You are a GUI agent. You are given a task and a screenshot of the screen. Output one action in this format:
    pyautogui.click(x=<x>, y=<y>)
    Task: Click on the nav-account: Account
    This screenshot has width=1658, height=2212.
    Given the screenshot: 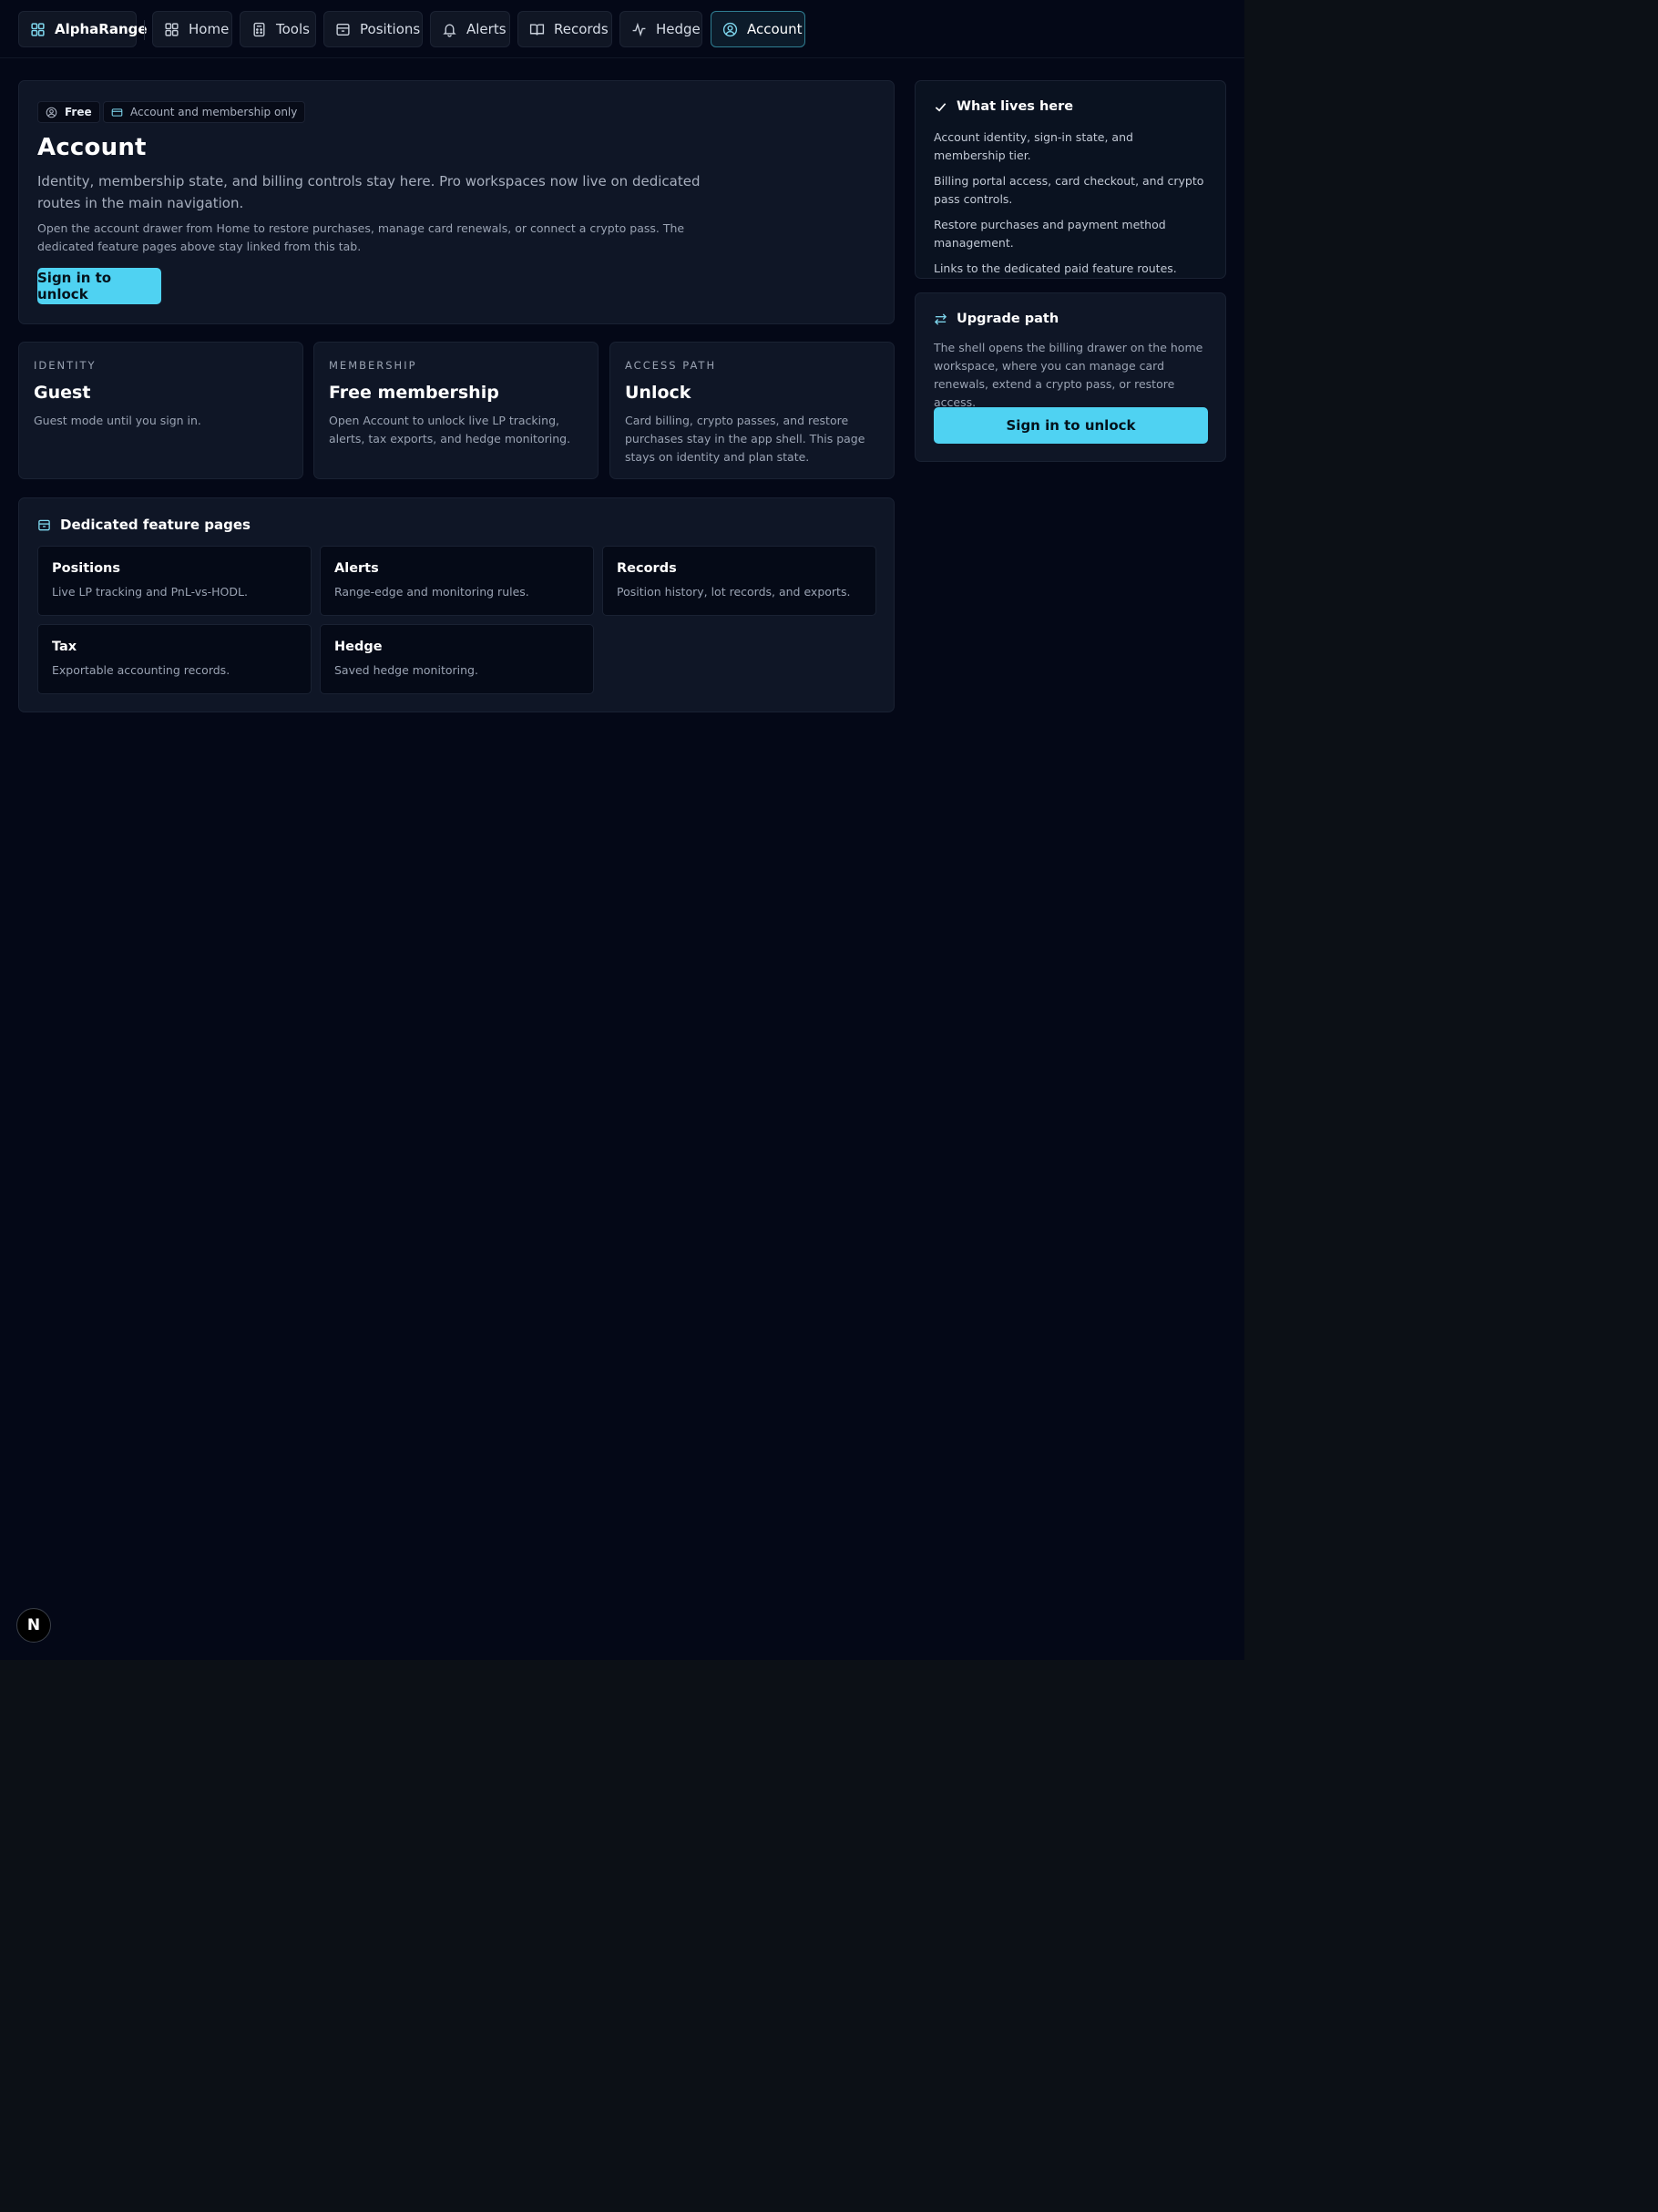 What is the action you would take?
    pyautogui.click(x=758, y=29)
    